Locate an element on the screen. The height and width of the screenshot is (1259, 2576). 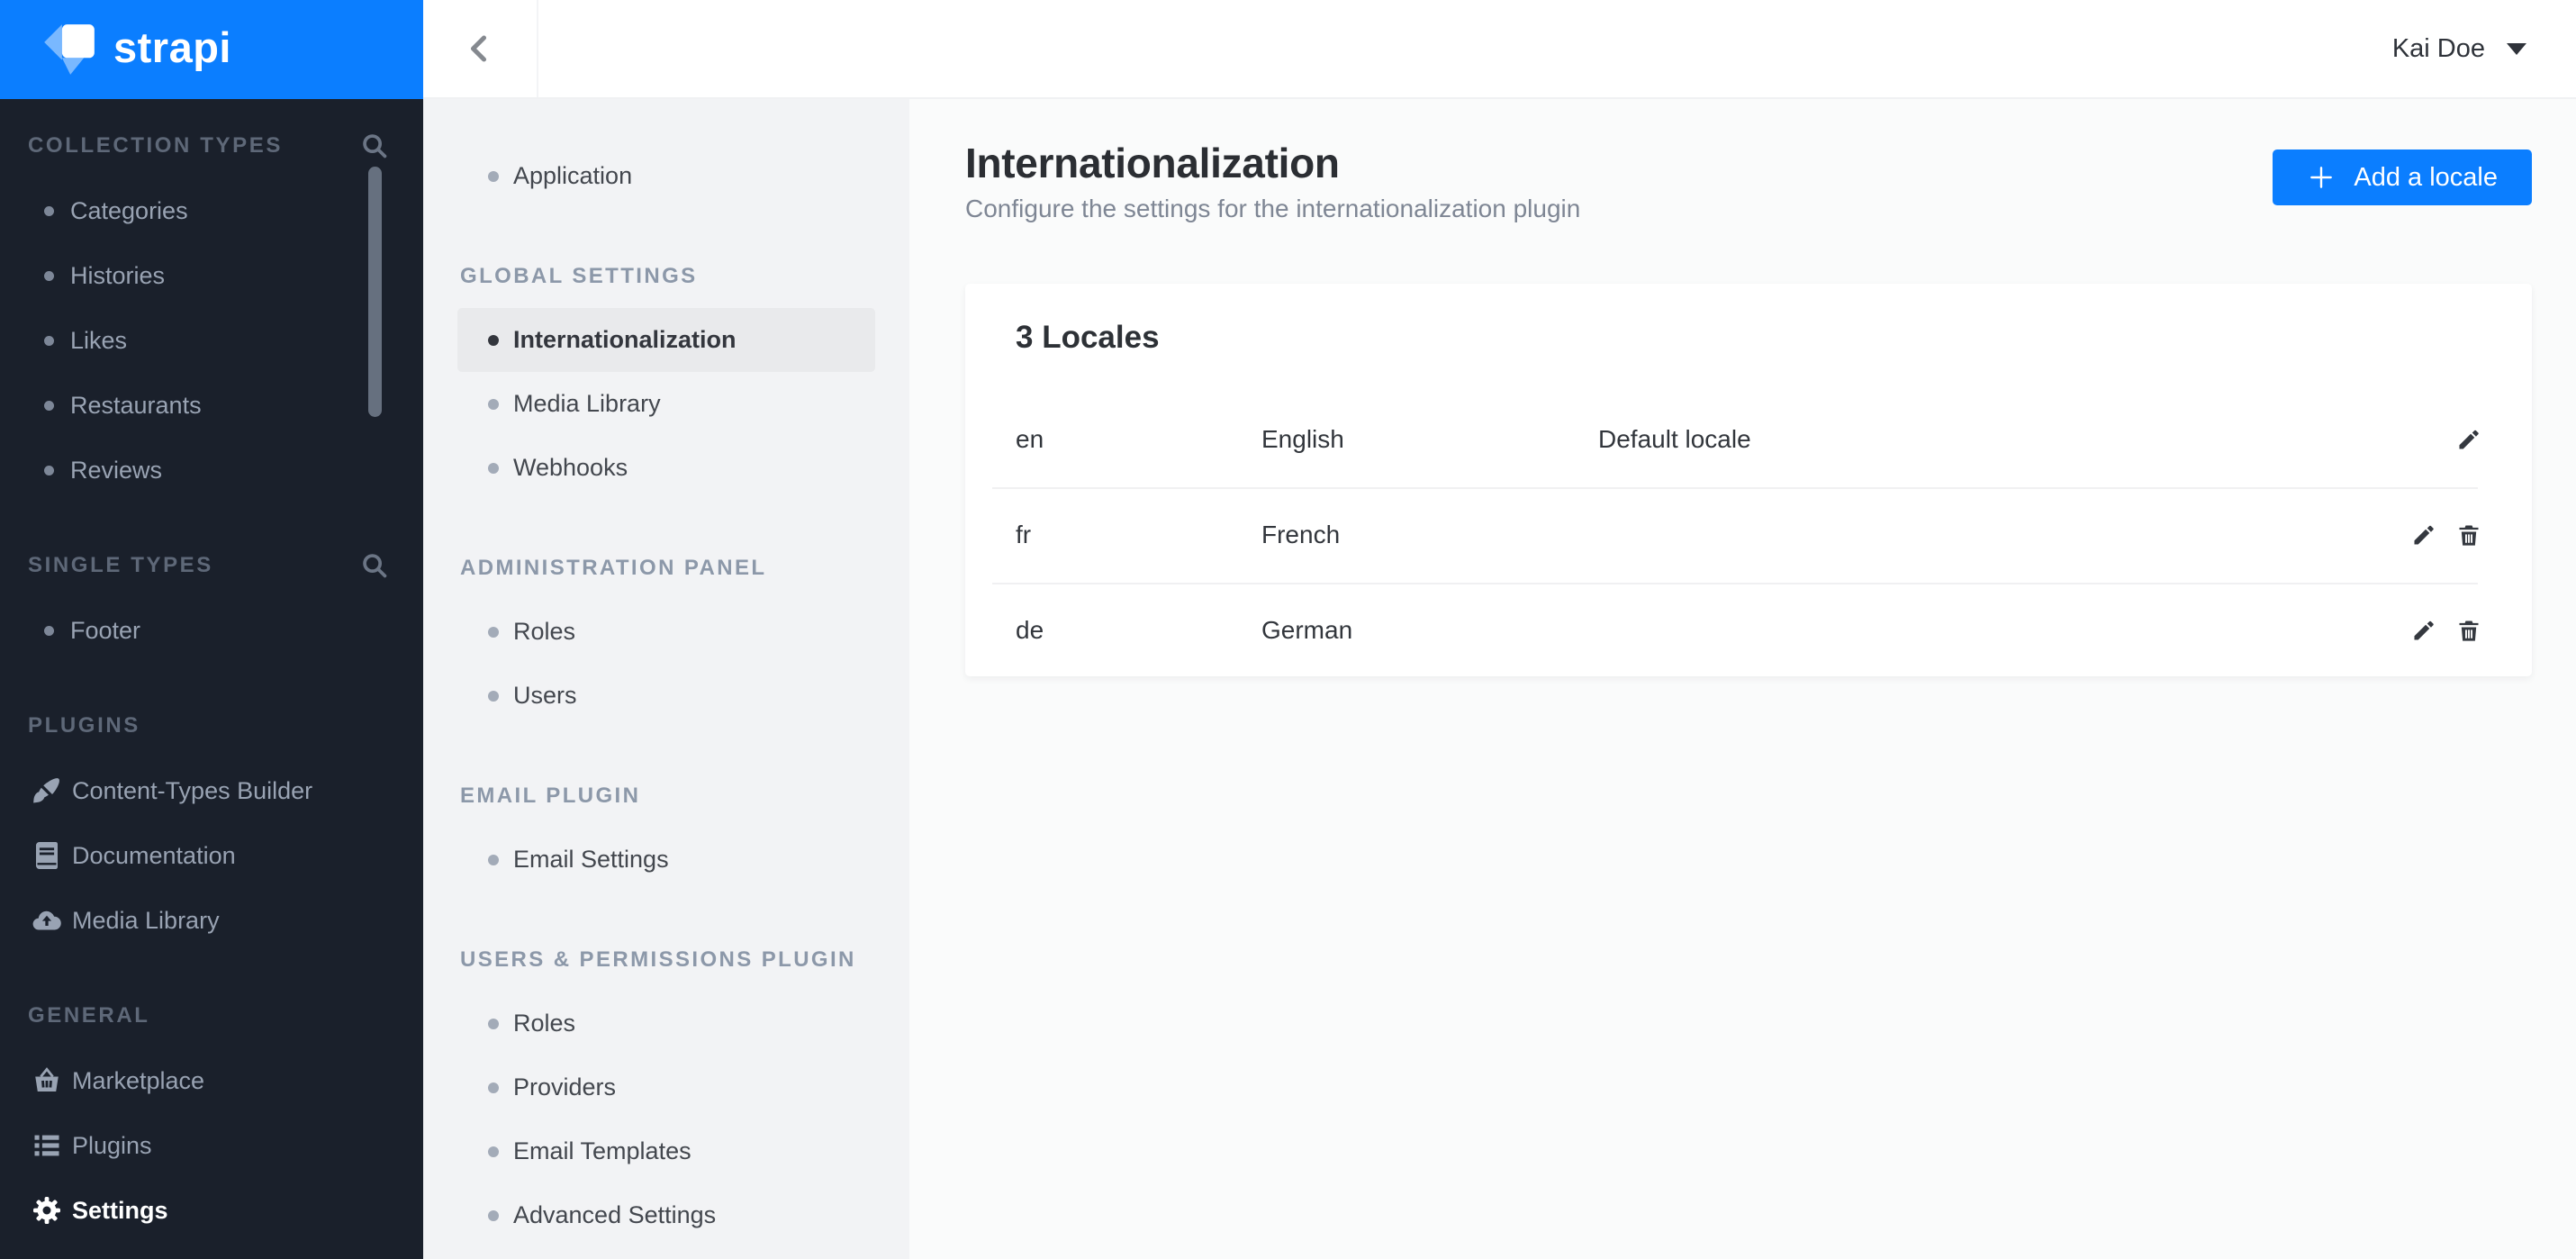
settings-nav-item-advanced-settings: Advanced Settings is located at coordinates (666, 1215).